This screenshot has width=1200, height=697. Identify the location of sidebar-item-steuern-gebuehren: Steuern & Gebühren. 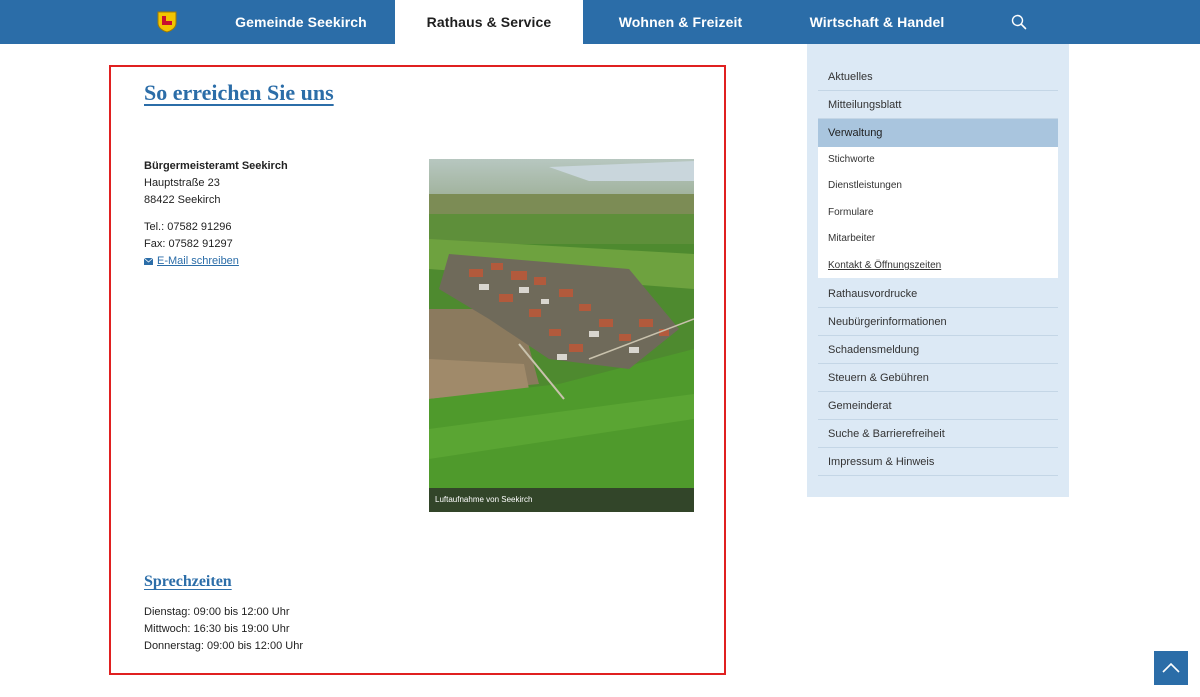
(938, 378).